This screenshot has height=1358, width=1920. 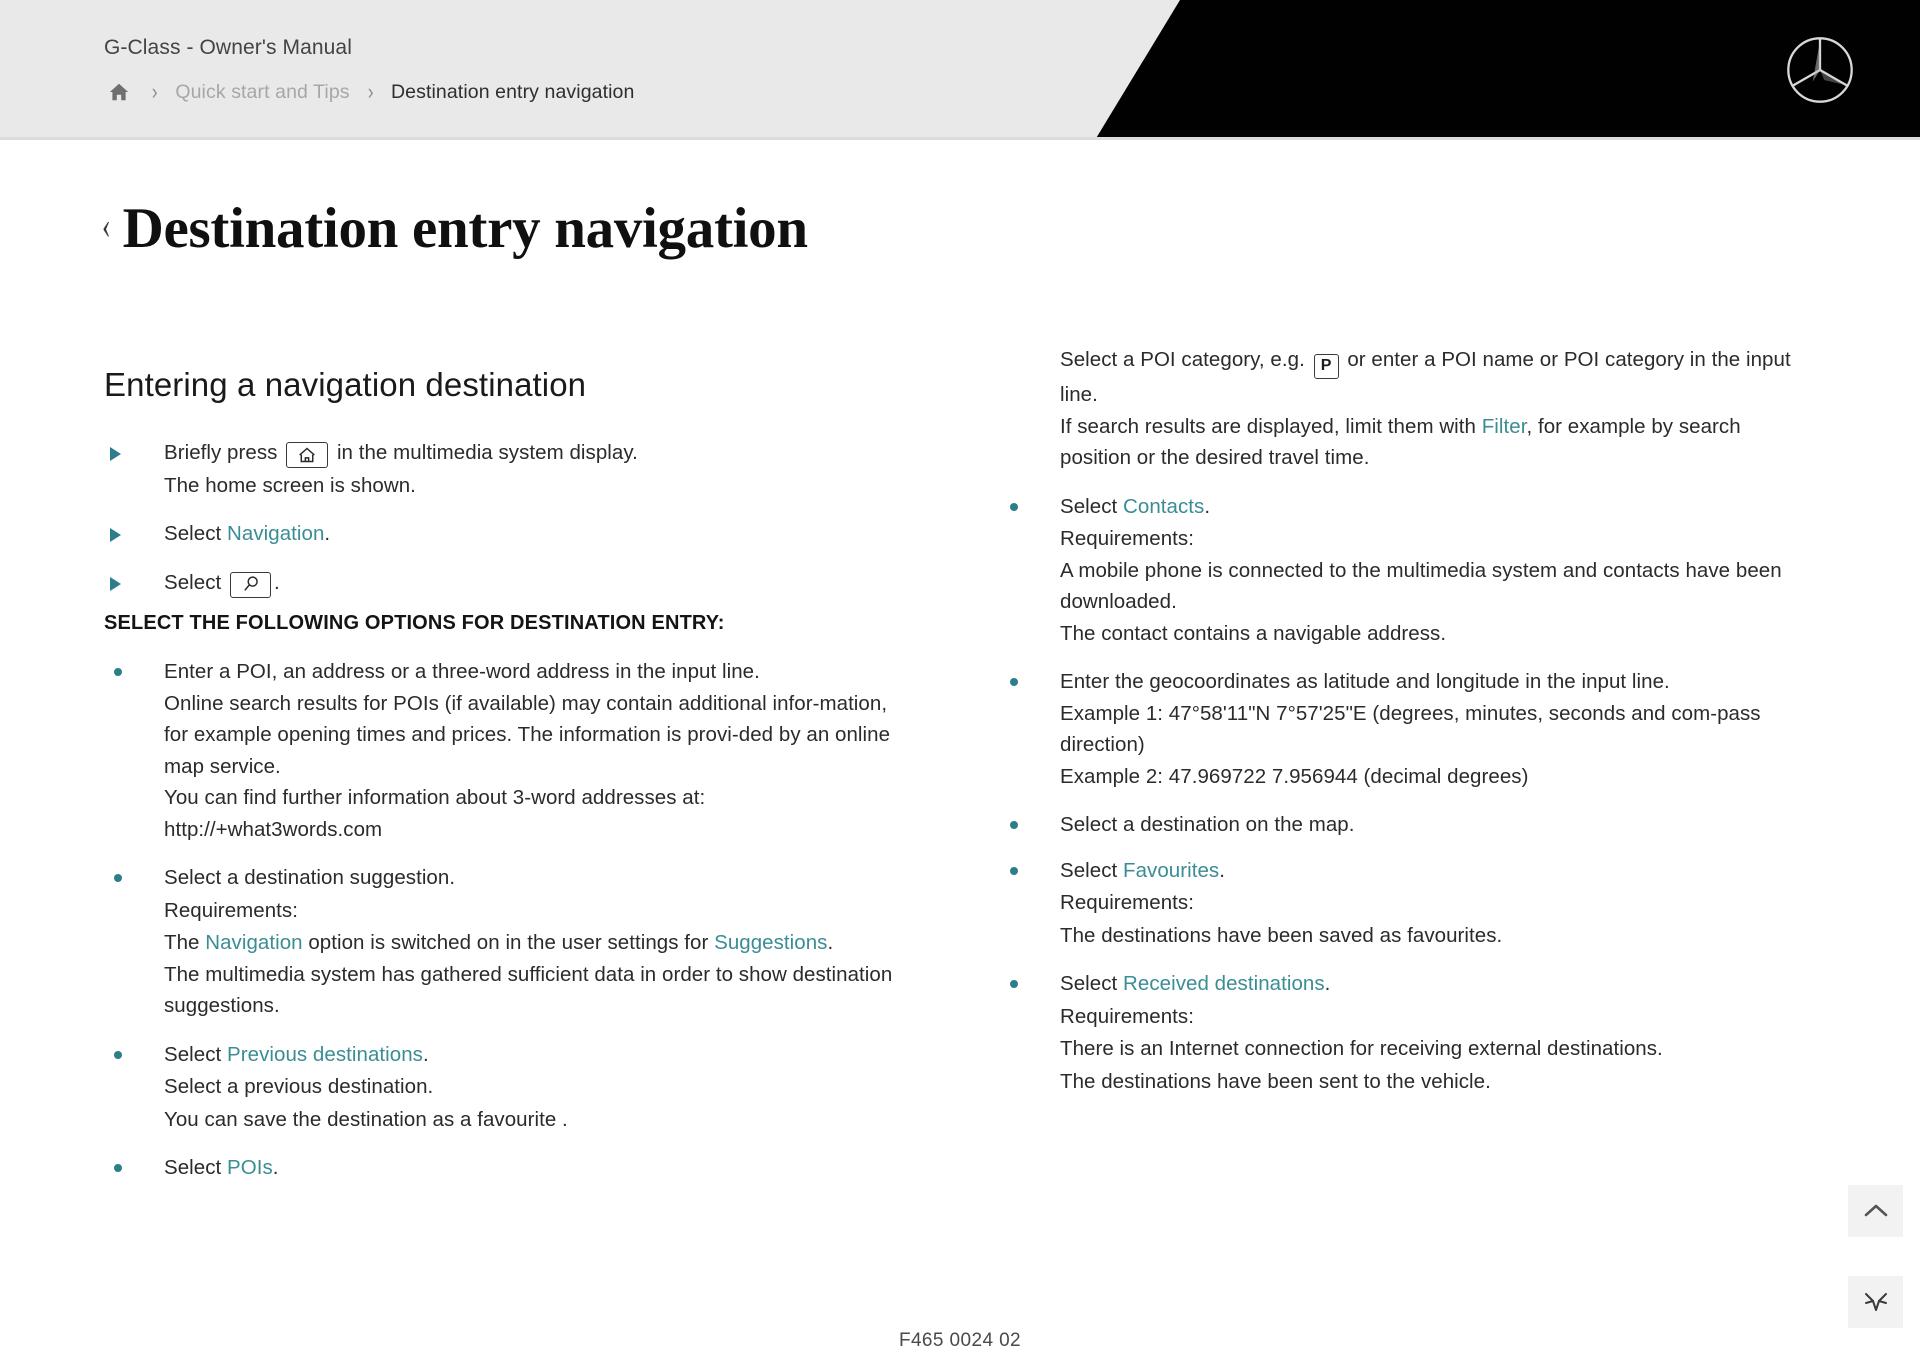 What do you see at coordinates (250, 1167) in the screenshot?
I see `pois-link: POIs` at bounding box center [250, 1167].